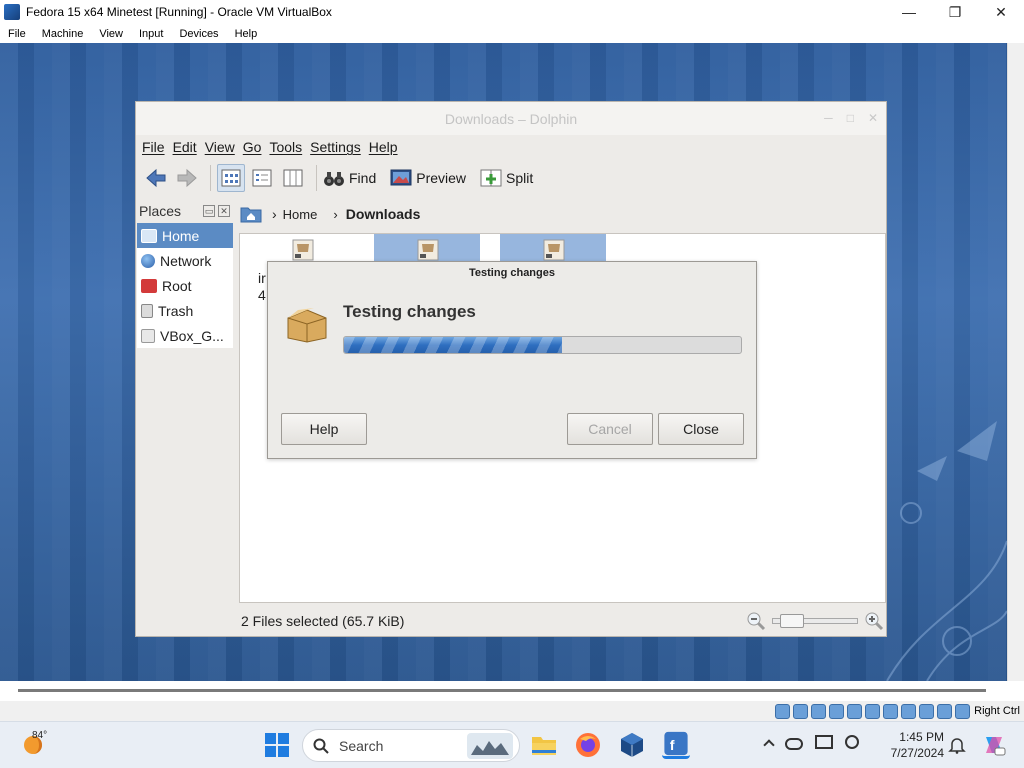 Image resolution: width=1024 pixels, height=768 pixels. What do you see at coordinates (185, 260) in the screenshot?
I see `place-network: Network` at bounding box center [185, 260].